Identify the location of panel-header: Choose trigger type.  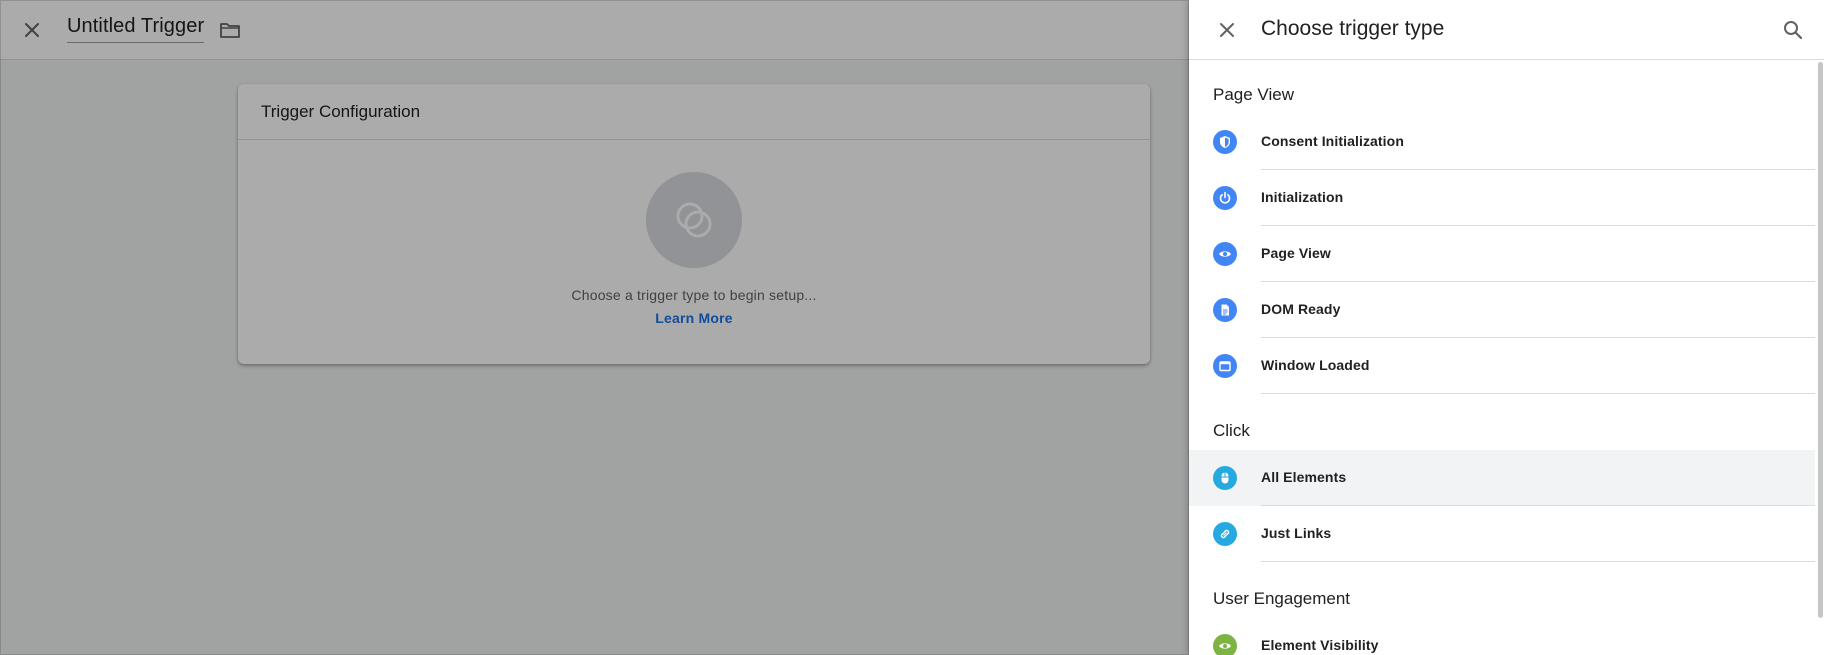
(1506, 30).